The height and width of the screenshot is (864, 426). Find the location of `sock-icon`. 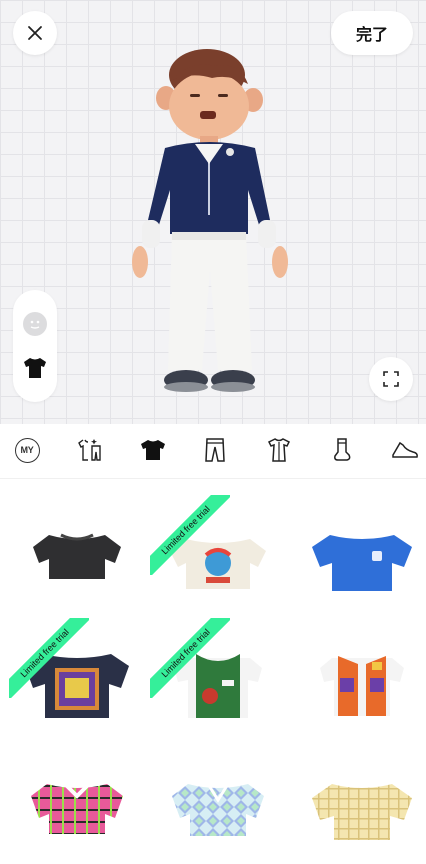

sock-icon is located at coordinates (342, 449).